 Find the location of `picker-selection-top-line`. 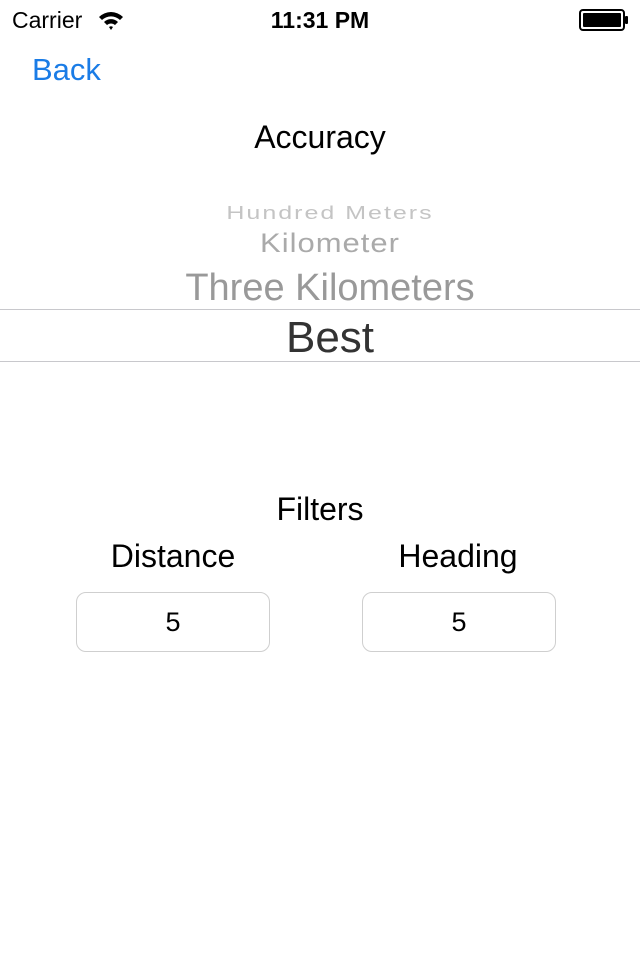

picker-selection-top-line is located at coordinates (320, 309).